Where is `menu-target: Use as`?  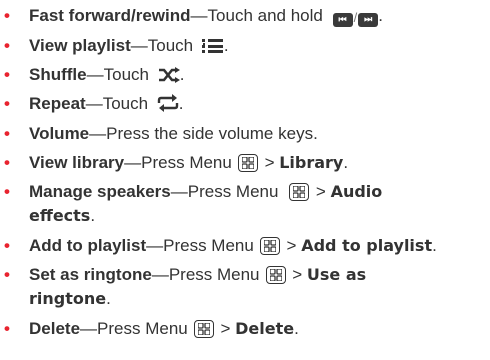
menu-target: Use as is located at coordinates (336, 274).